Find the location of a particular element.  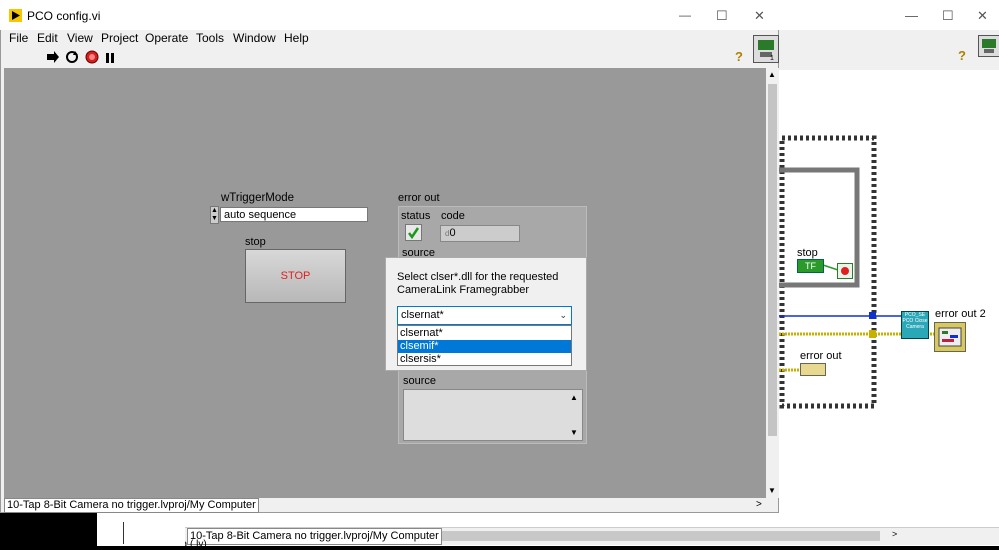

bd-maximize-button: ☐ is located at coordinates (948, 16).